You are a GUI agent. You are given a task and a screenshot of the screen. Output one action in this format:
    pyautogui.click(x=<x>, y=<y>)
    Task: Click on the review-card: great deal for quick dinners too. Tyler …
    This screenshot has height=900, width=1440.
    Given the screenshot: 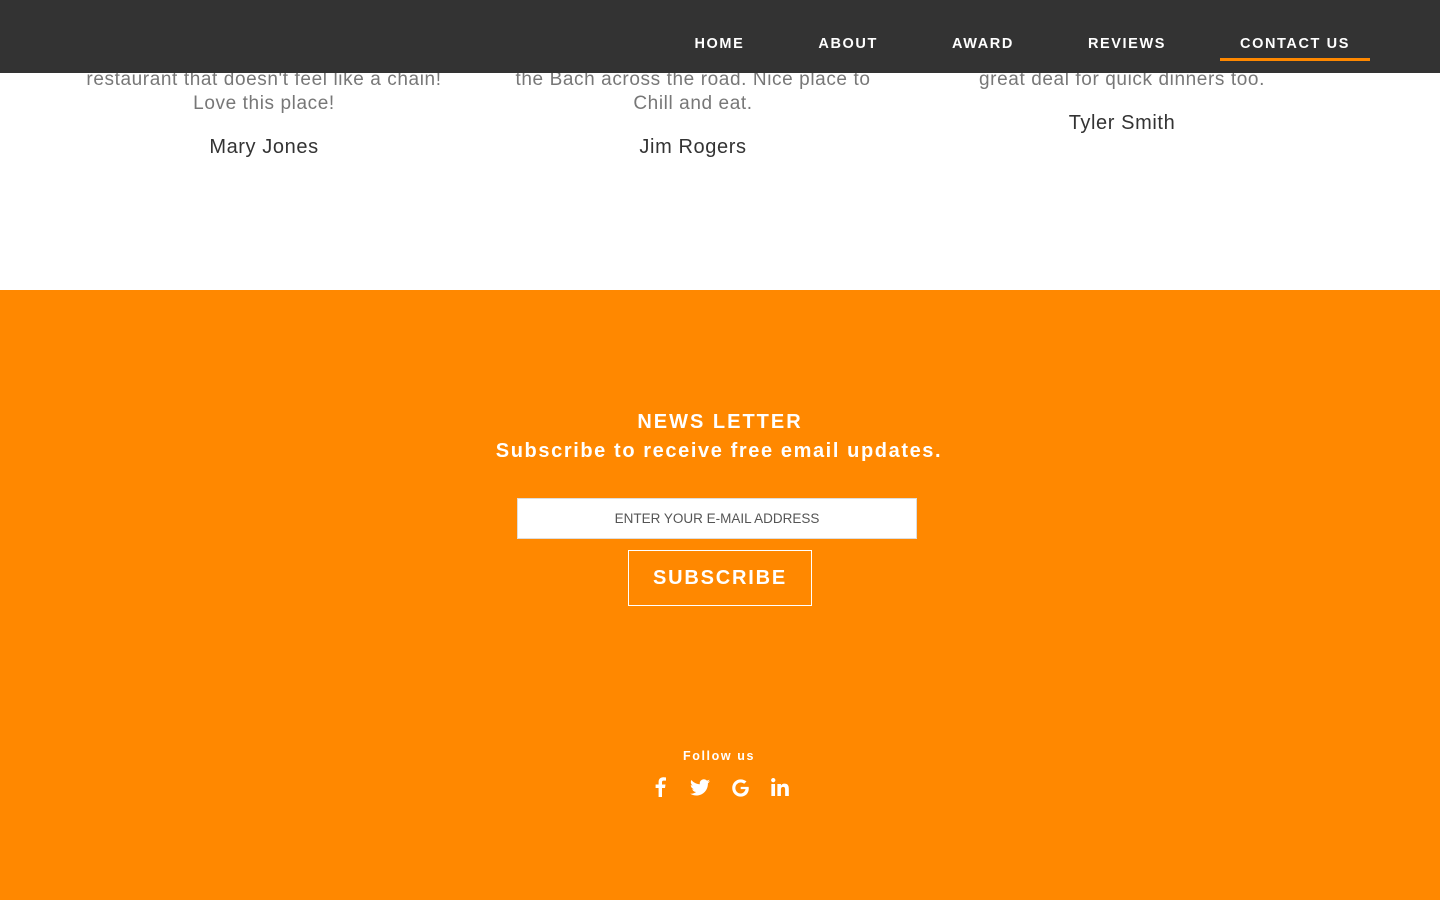 What is the action you would take?
    pyautogui.click(x=1122, y=101)
    